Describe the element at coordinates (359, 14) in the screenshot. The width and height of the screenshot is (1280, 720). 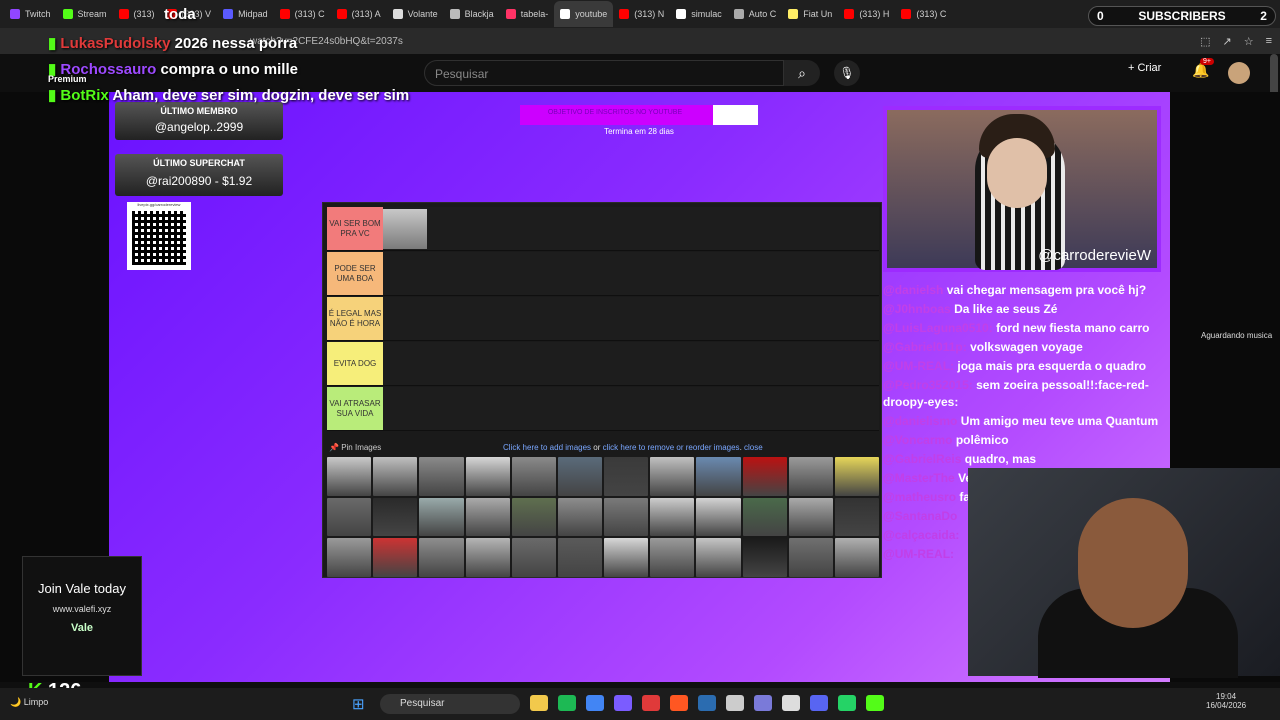
I see `browser-tab: (313) A` at that location.